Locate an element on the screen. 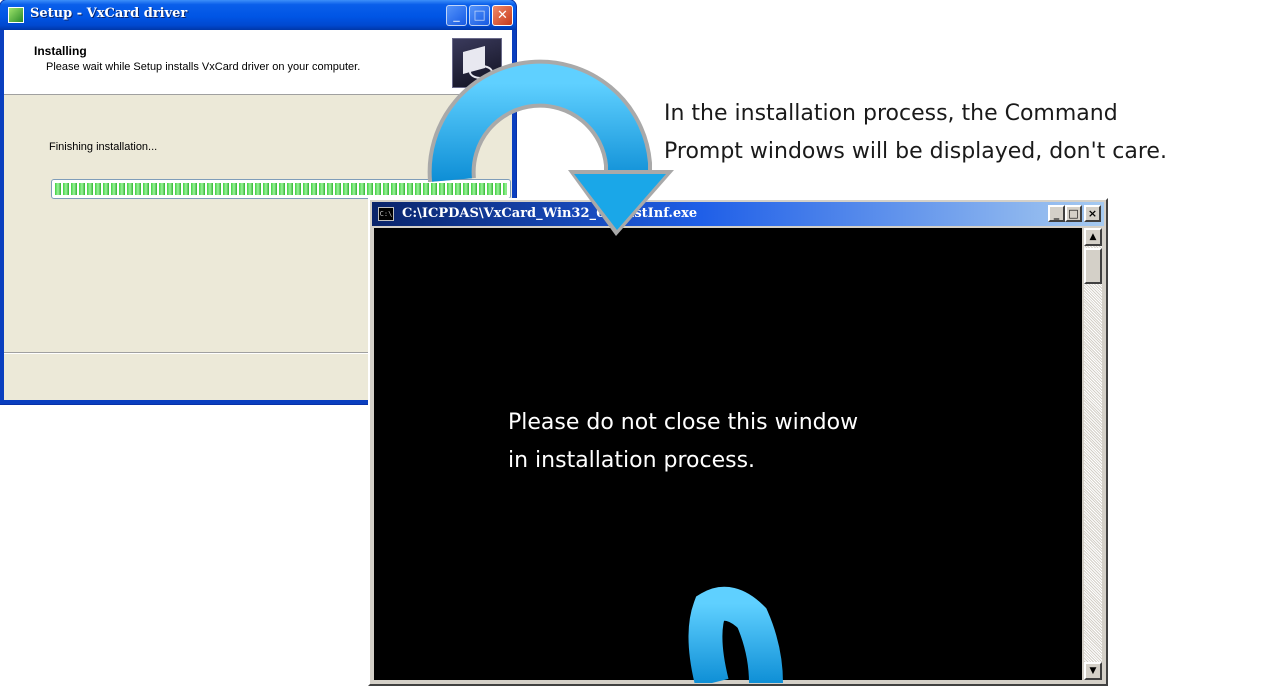 The height and width of the screenshot is (686, 1266). minimize-button: _ is located at coordinates (456, 15).